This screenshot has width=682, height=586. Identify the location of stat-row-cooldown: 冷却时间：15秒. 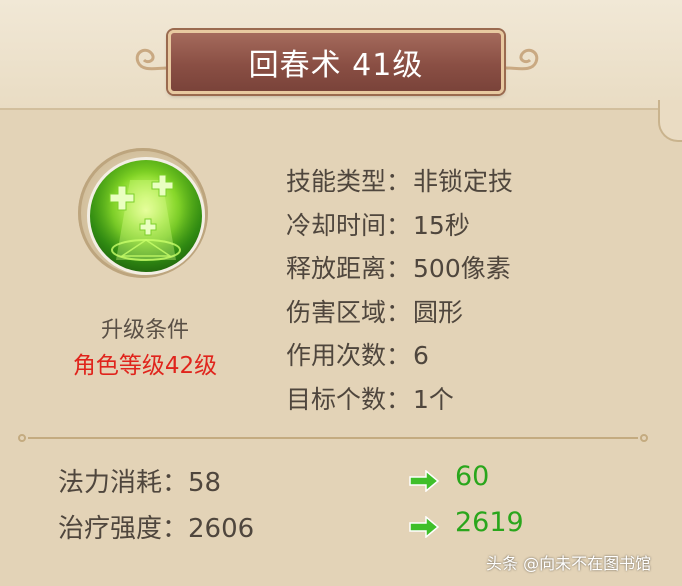
(456, 226).